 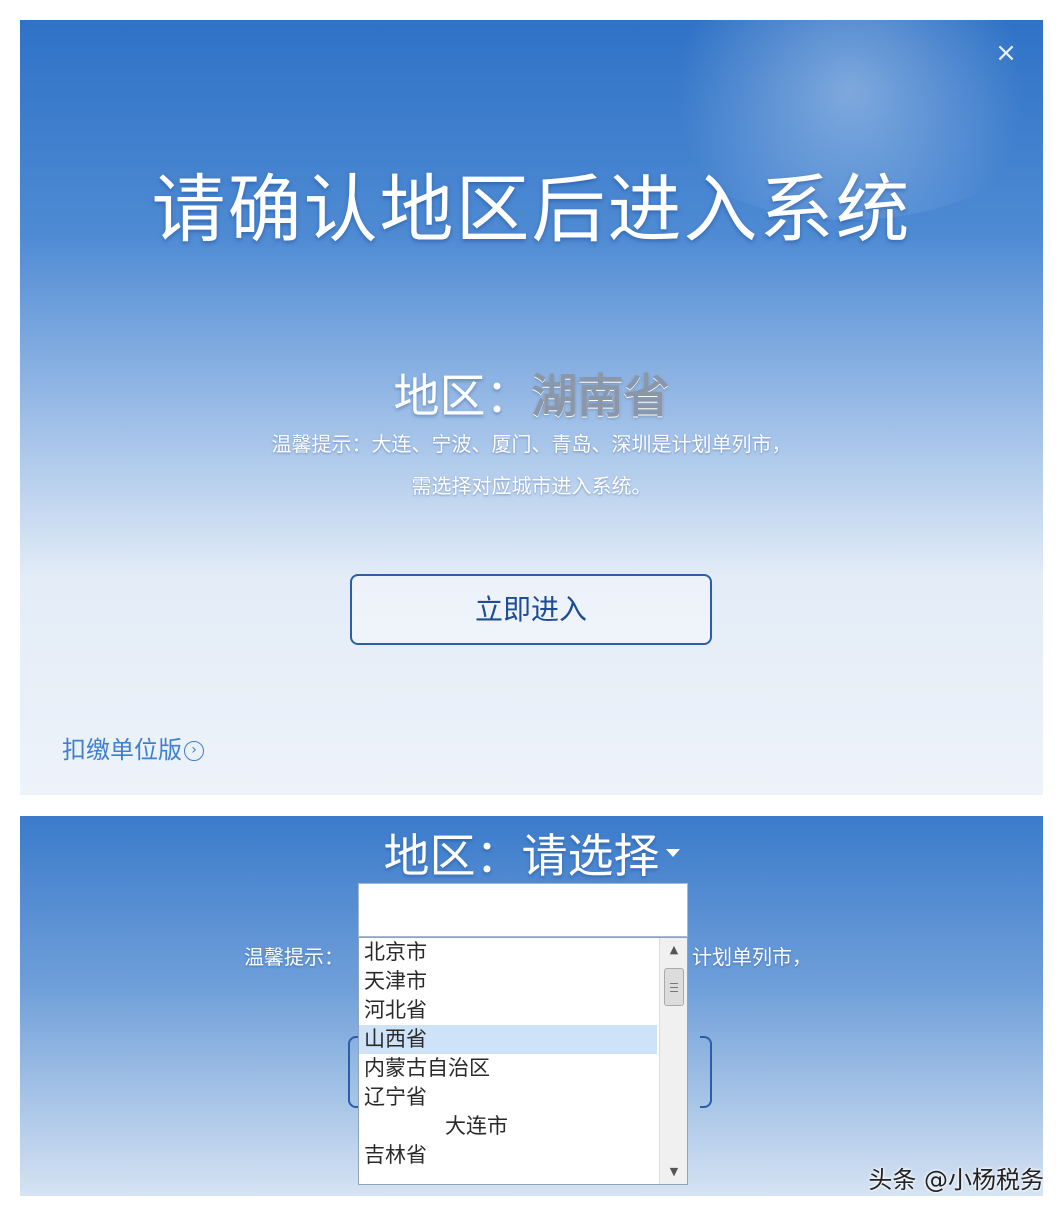 I want to click on tip-text-right: 计划单列市，, so click(x=752, y=957).